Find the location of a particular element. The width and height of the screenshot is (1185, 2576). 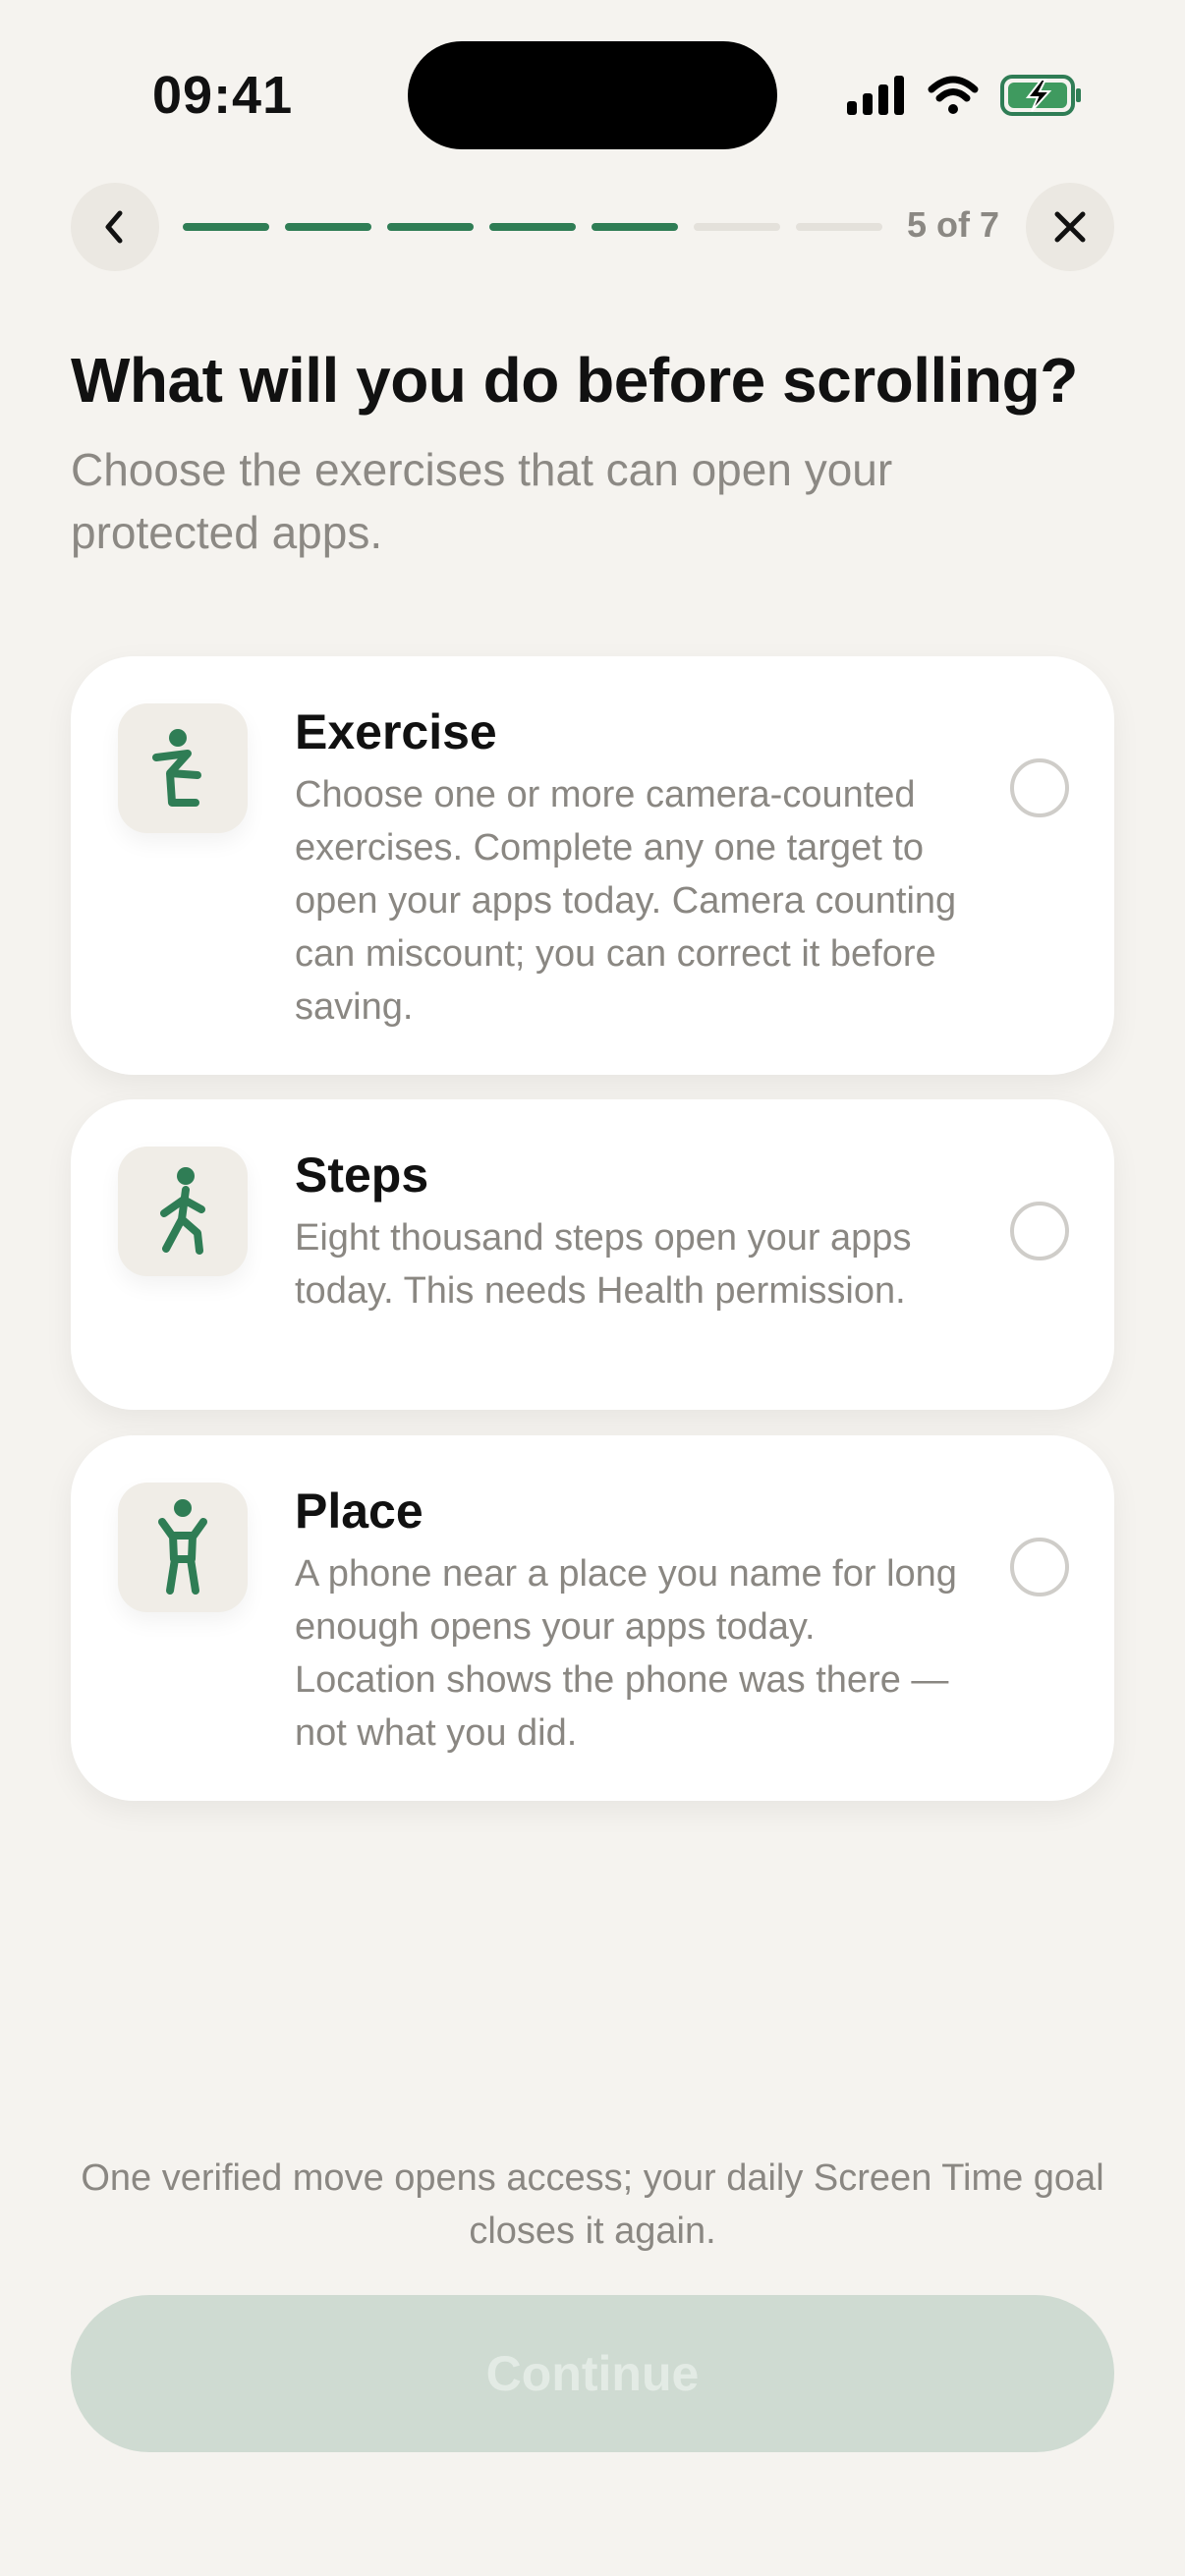

back-button is located at coordinates (115, 227).